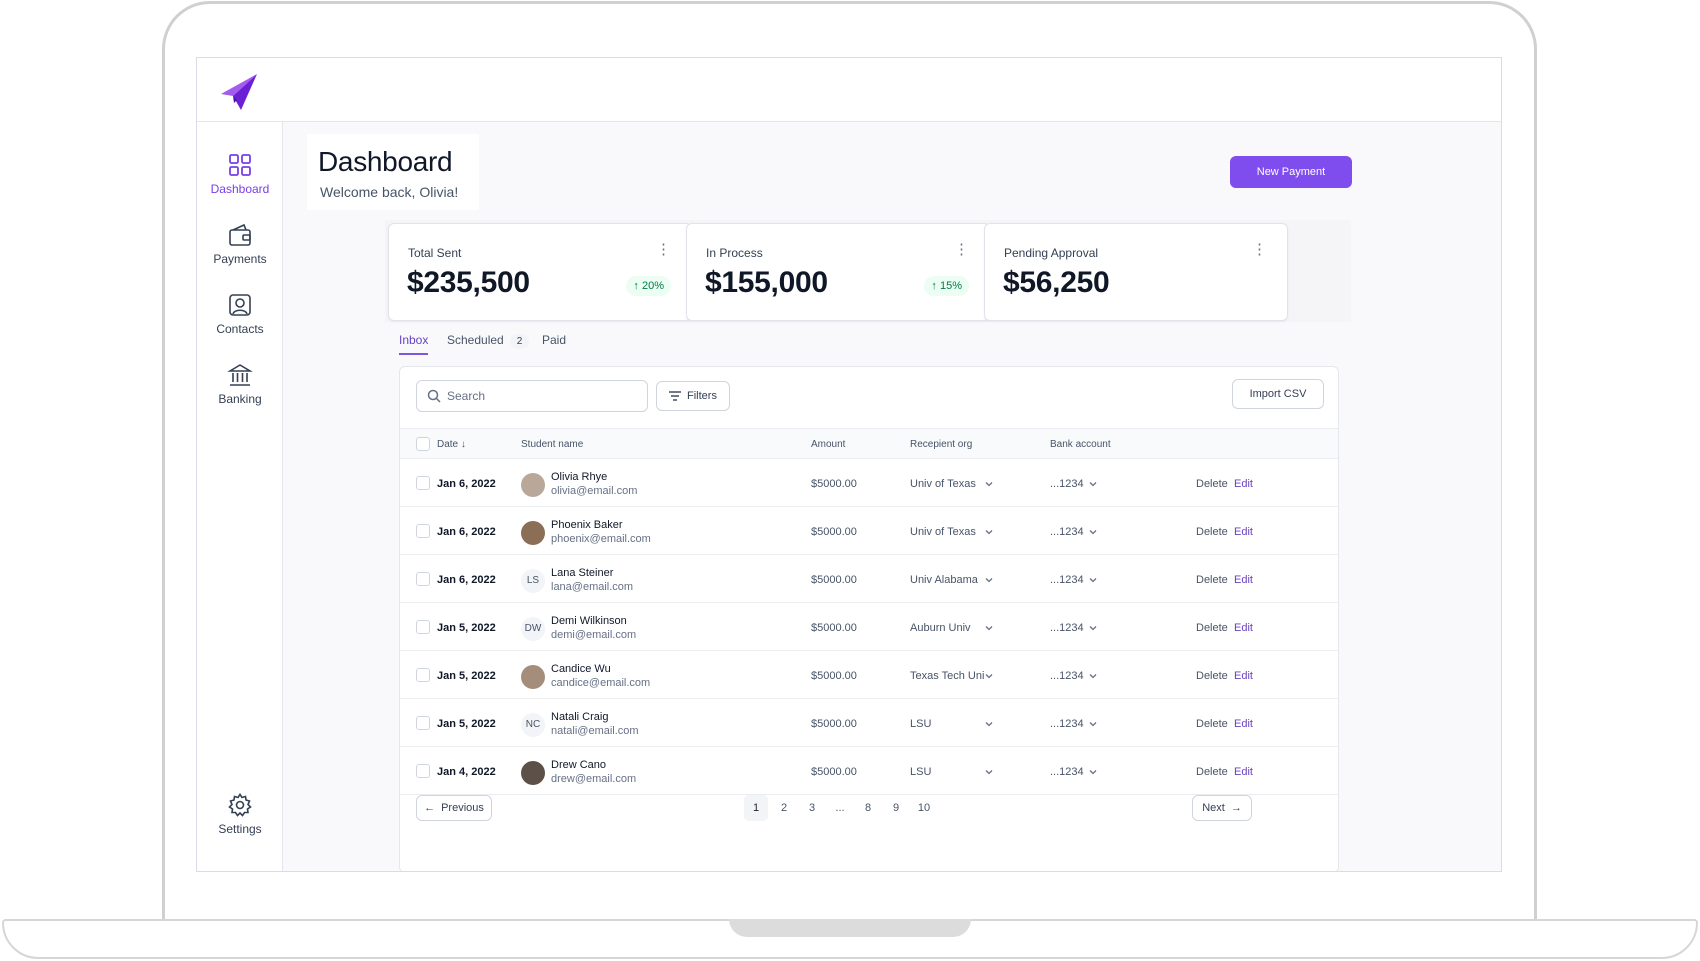  Describe the element at coordinates (414, 344) in the screenshot. I see `tab-inbox: Inbox` at that location.